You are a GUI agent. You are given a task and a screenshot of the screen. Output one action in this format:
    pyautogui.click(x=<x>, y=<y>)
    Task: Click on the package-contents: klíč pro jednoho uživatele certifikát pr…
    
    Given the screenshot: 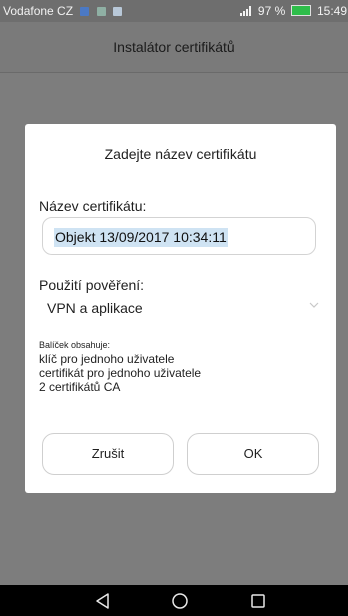 What is the action you would take?
    pyautogui.click(x=120, y=373)
    